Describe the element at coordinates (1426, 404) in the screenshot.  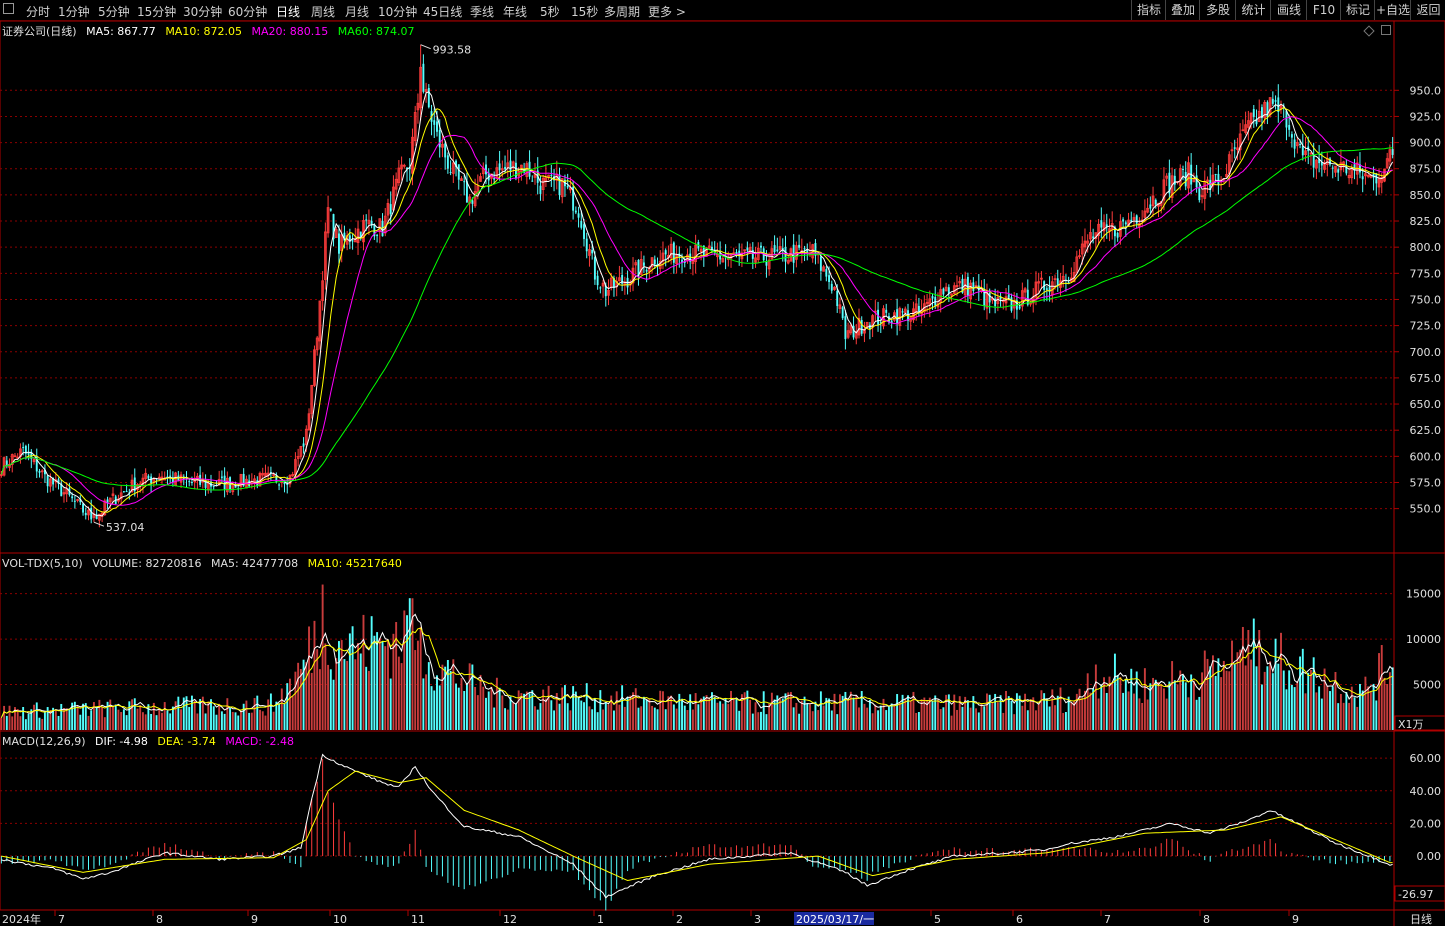
I see `price-tick-label: 650.0` at that location.